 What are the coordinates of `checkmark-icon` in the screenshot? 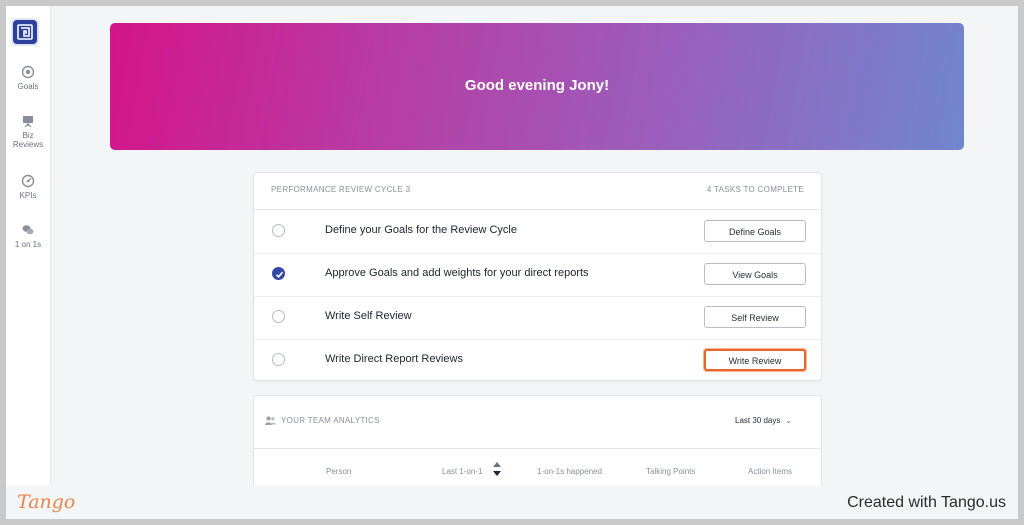 It's located at (279, 274).